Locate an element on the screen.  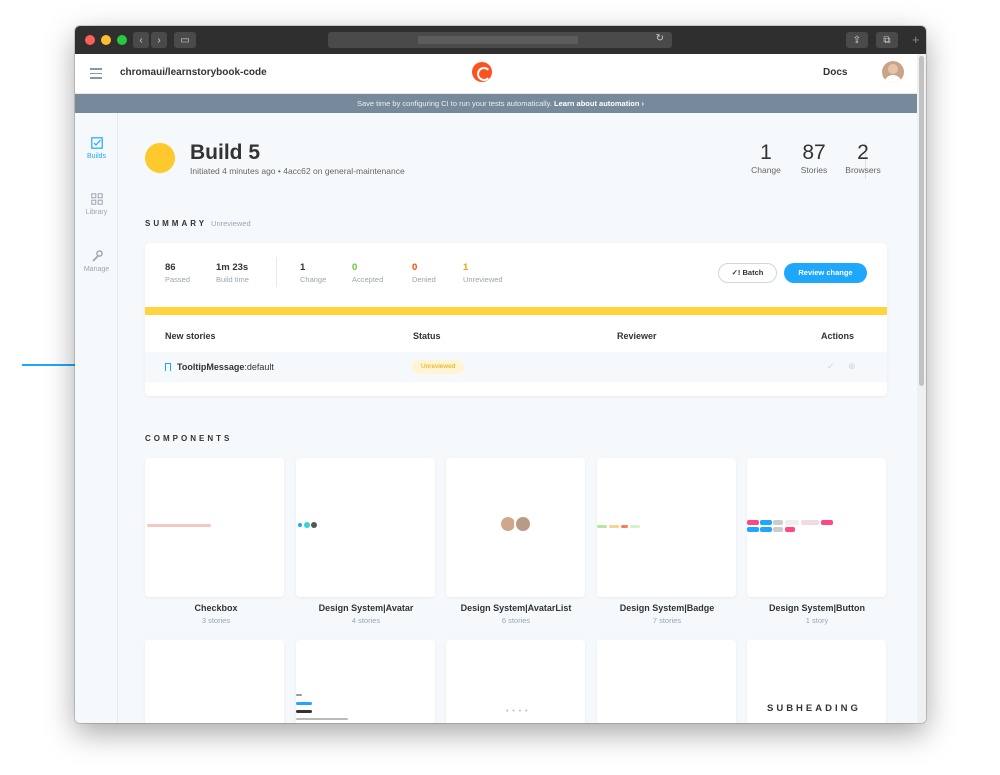
metric-label: Build time is located at coordinates (232, 279).